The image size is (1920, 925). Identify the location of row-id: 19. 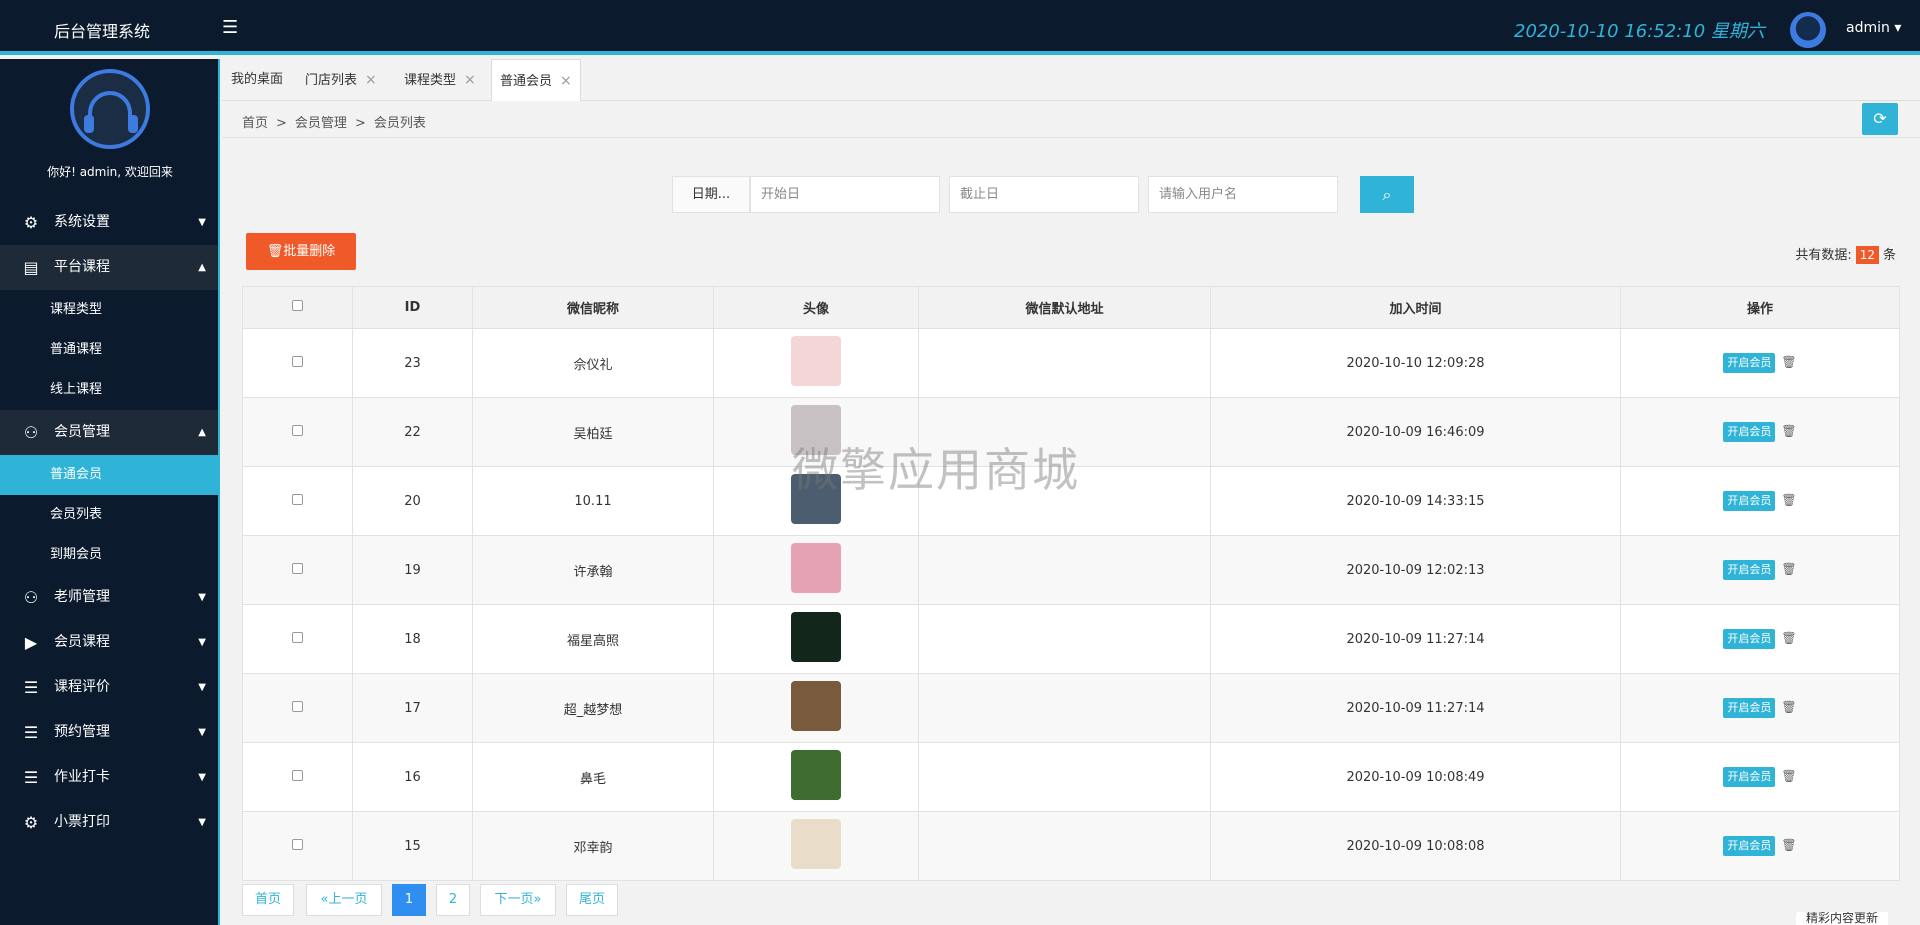
(412, 570).